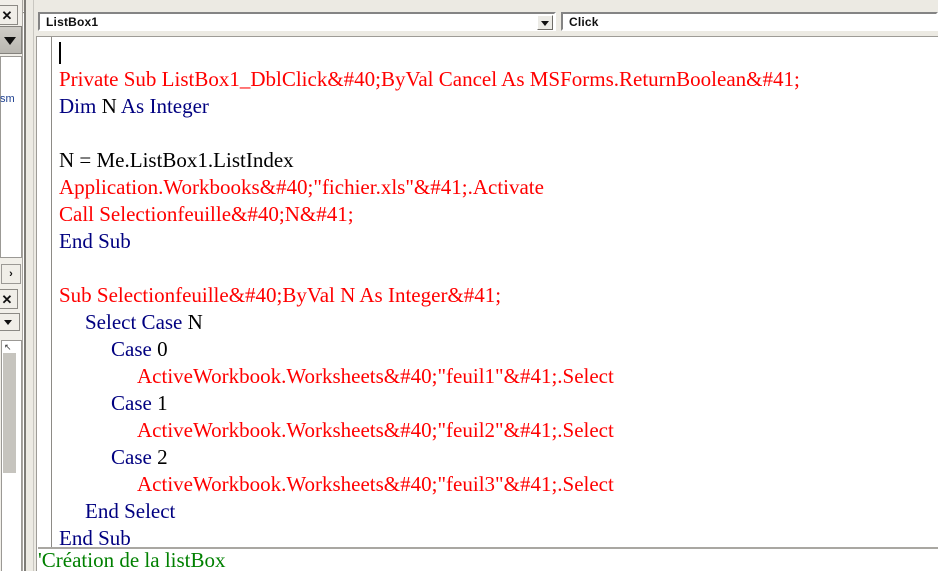 The width and height of the screenshot is (938, 571). What do you see at coordinates (498, 403) in the screenshot?
I see `code-line: Case 1` at bounding box center [498, 403].